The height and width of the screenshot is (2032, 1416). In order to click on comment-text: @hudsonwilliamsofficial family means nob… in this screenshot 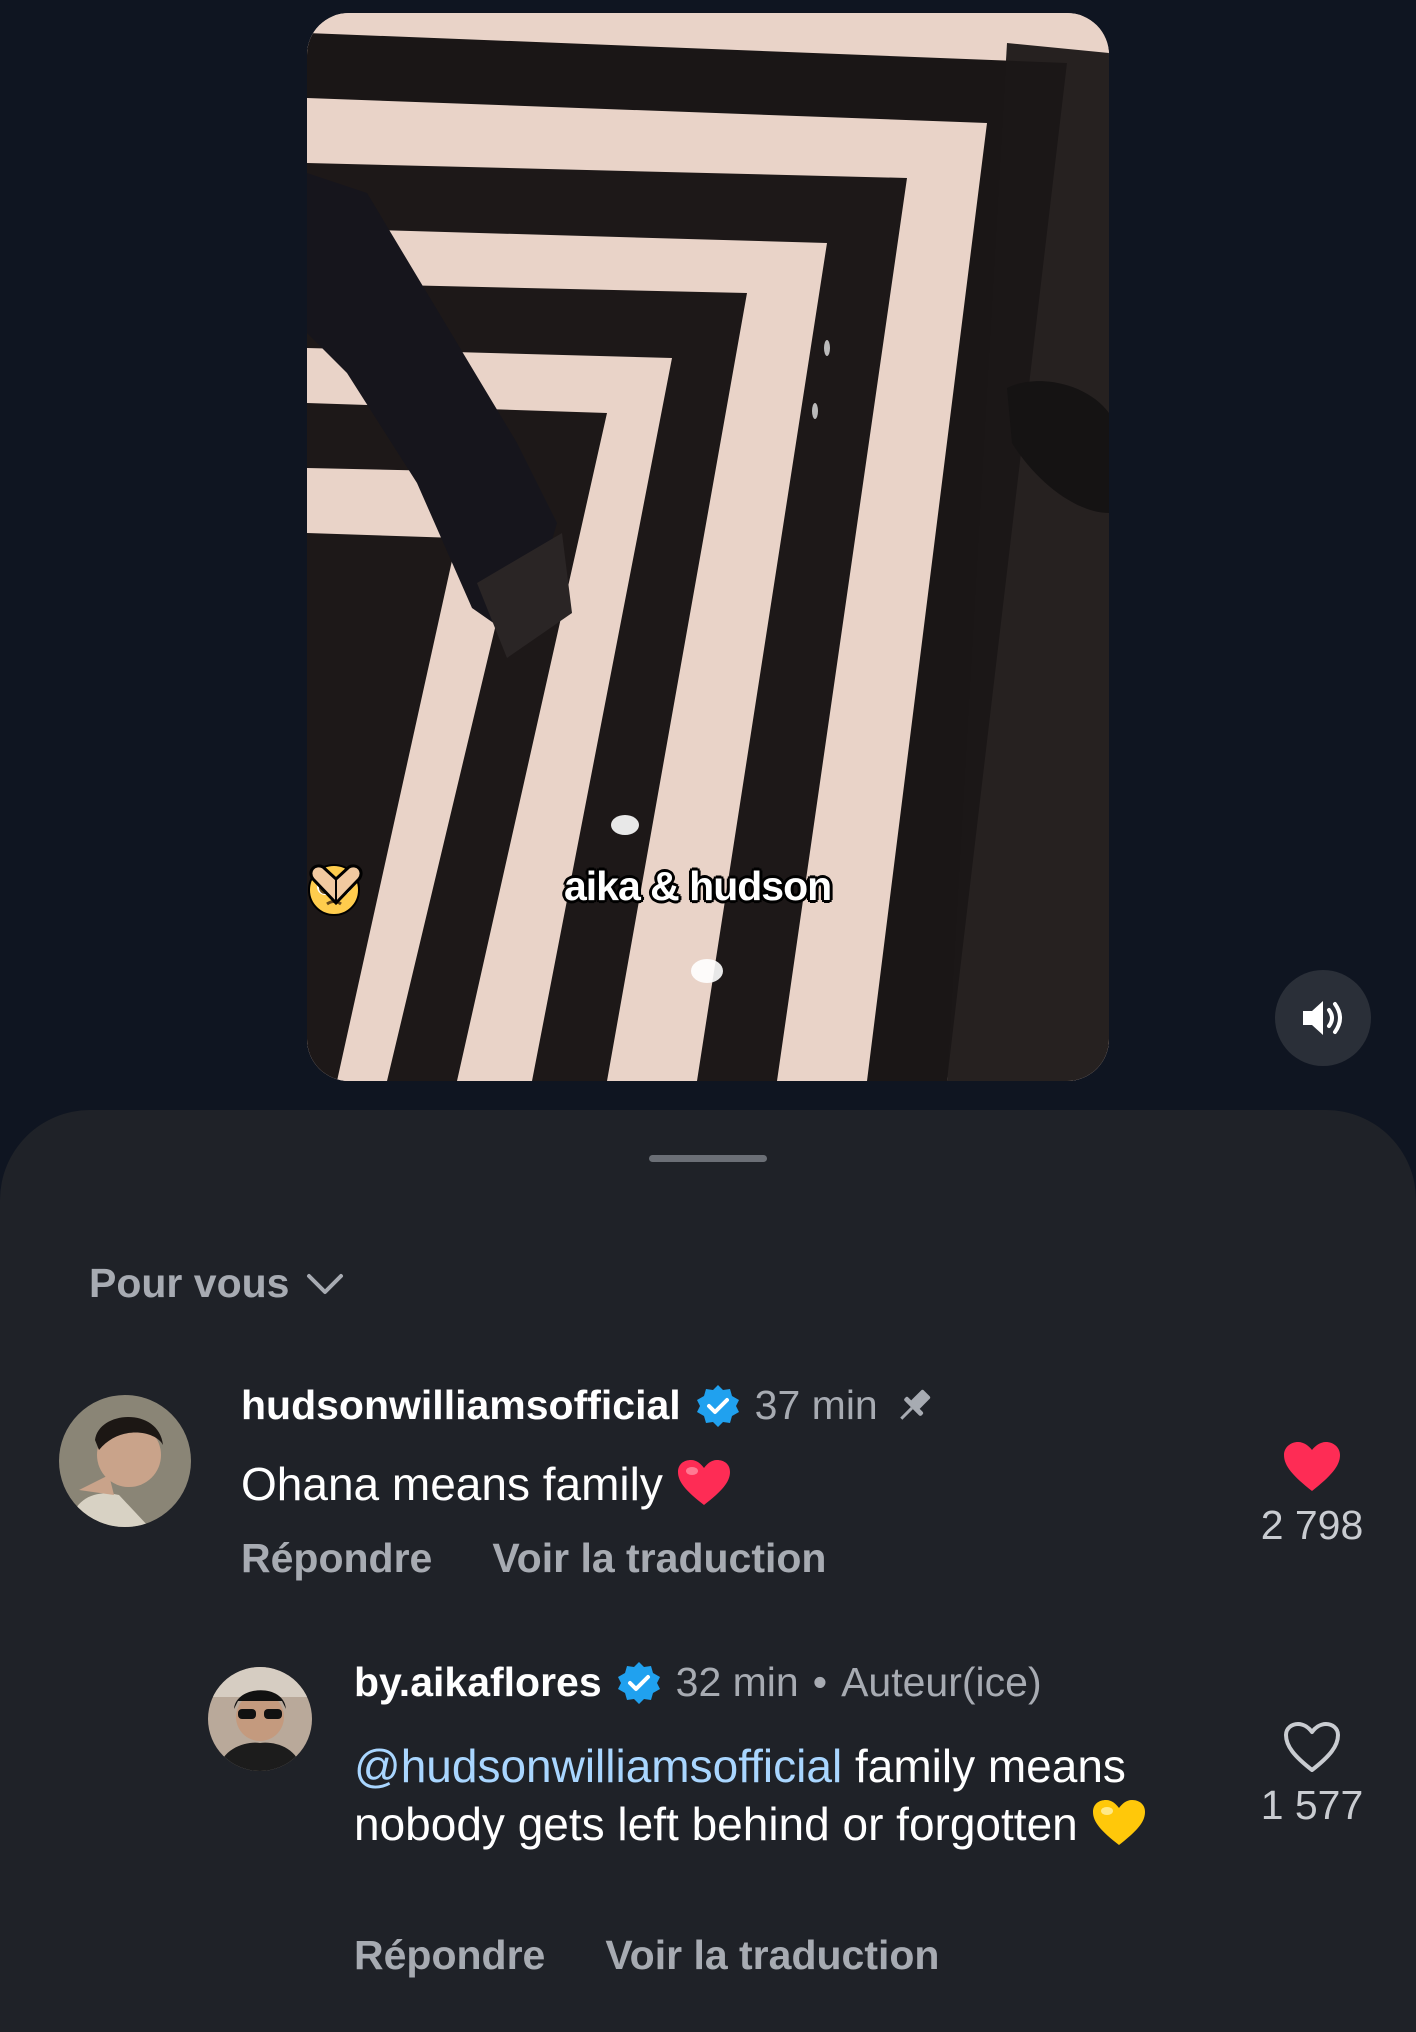, I will do `click(769, 1795)`.